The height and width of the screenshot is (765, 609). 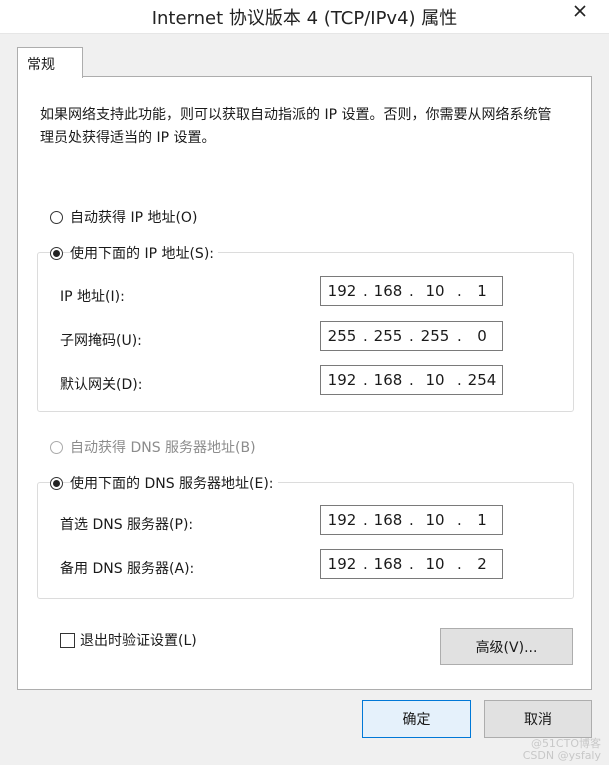 What do you see at coordinates (56, 253) in the screenshot?
I see `radio-ip-manual-circle` at bounding box center [56, 253].